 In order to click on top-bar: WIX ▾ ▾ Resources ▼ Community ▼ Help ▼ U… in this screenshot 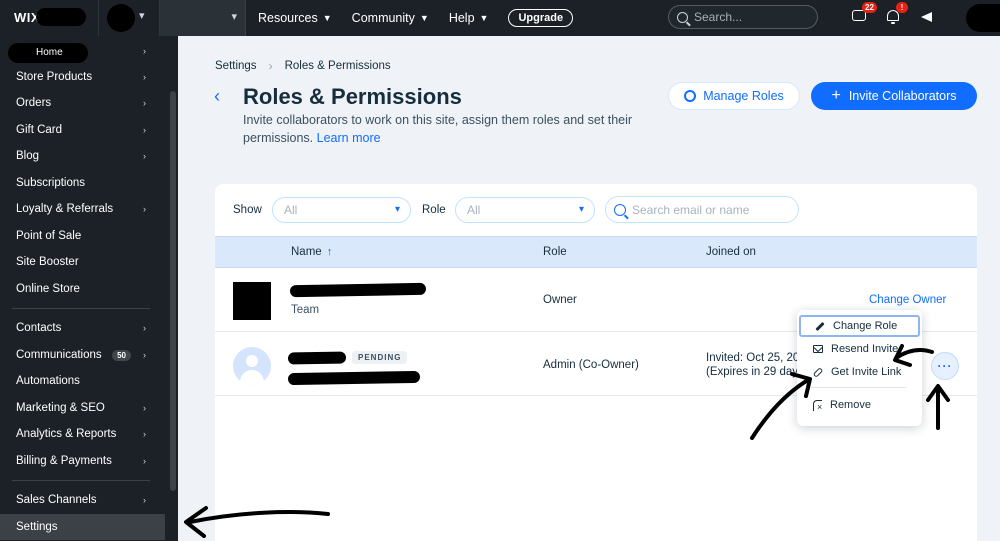, I will do `click(500, 18)`.